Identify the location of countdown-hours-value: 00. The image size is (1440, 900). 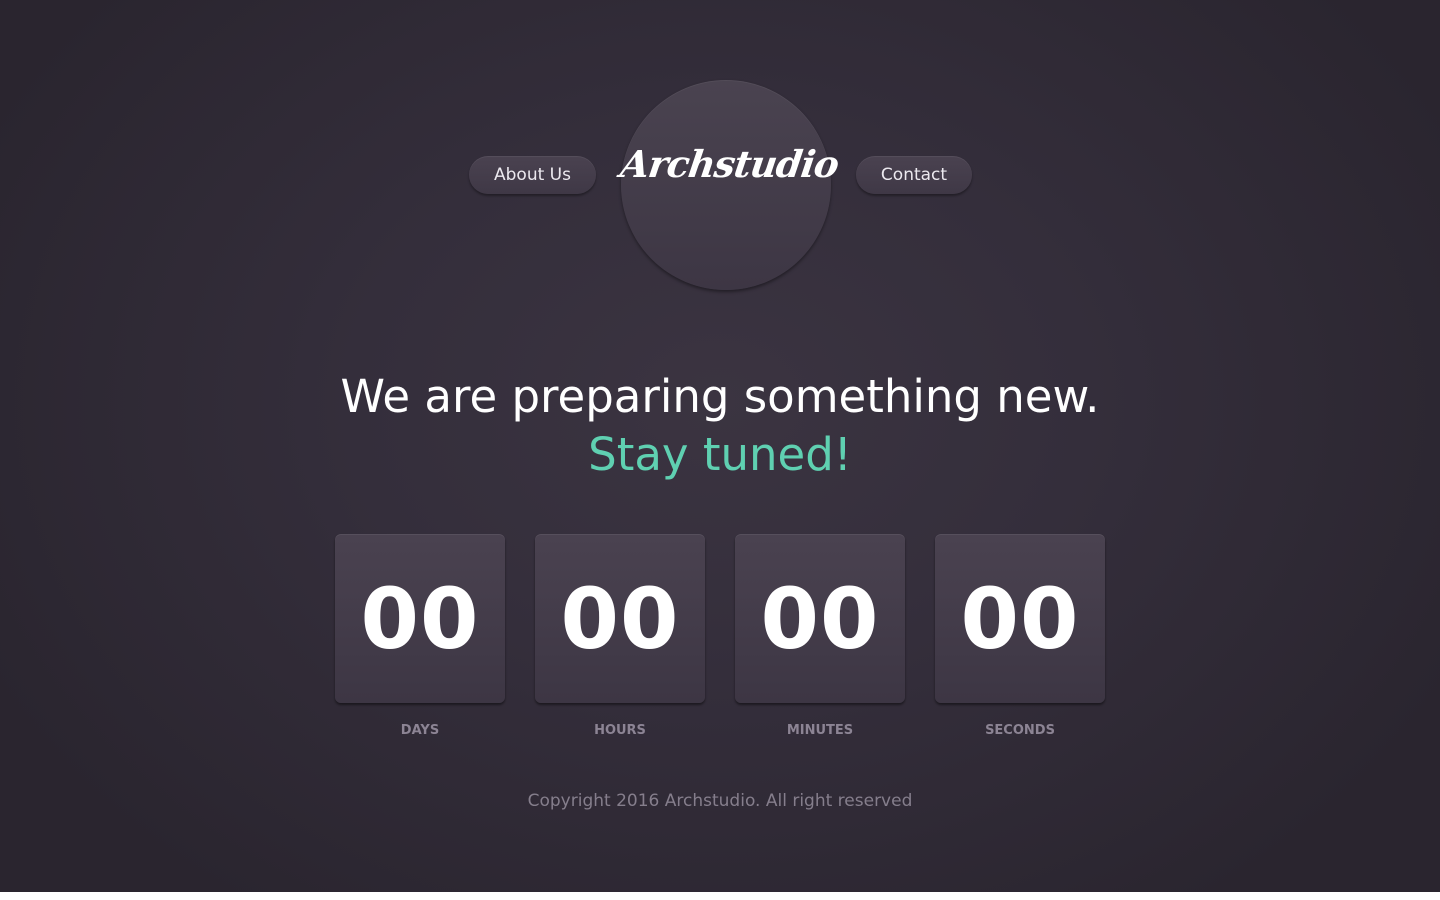
(620, 619).